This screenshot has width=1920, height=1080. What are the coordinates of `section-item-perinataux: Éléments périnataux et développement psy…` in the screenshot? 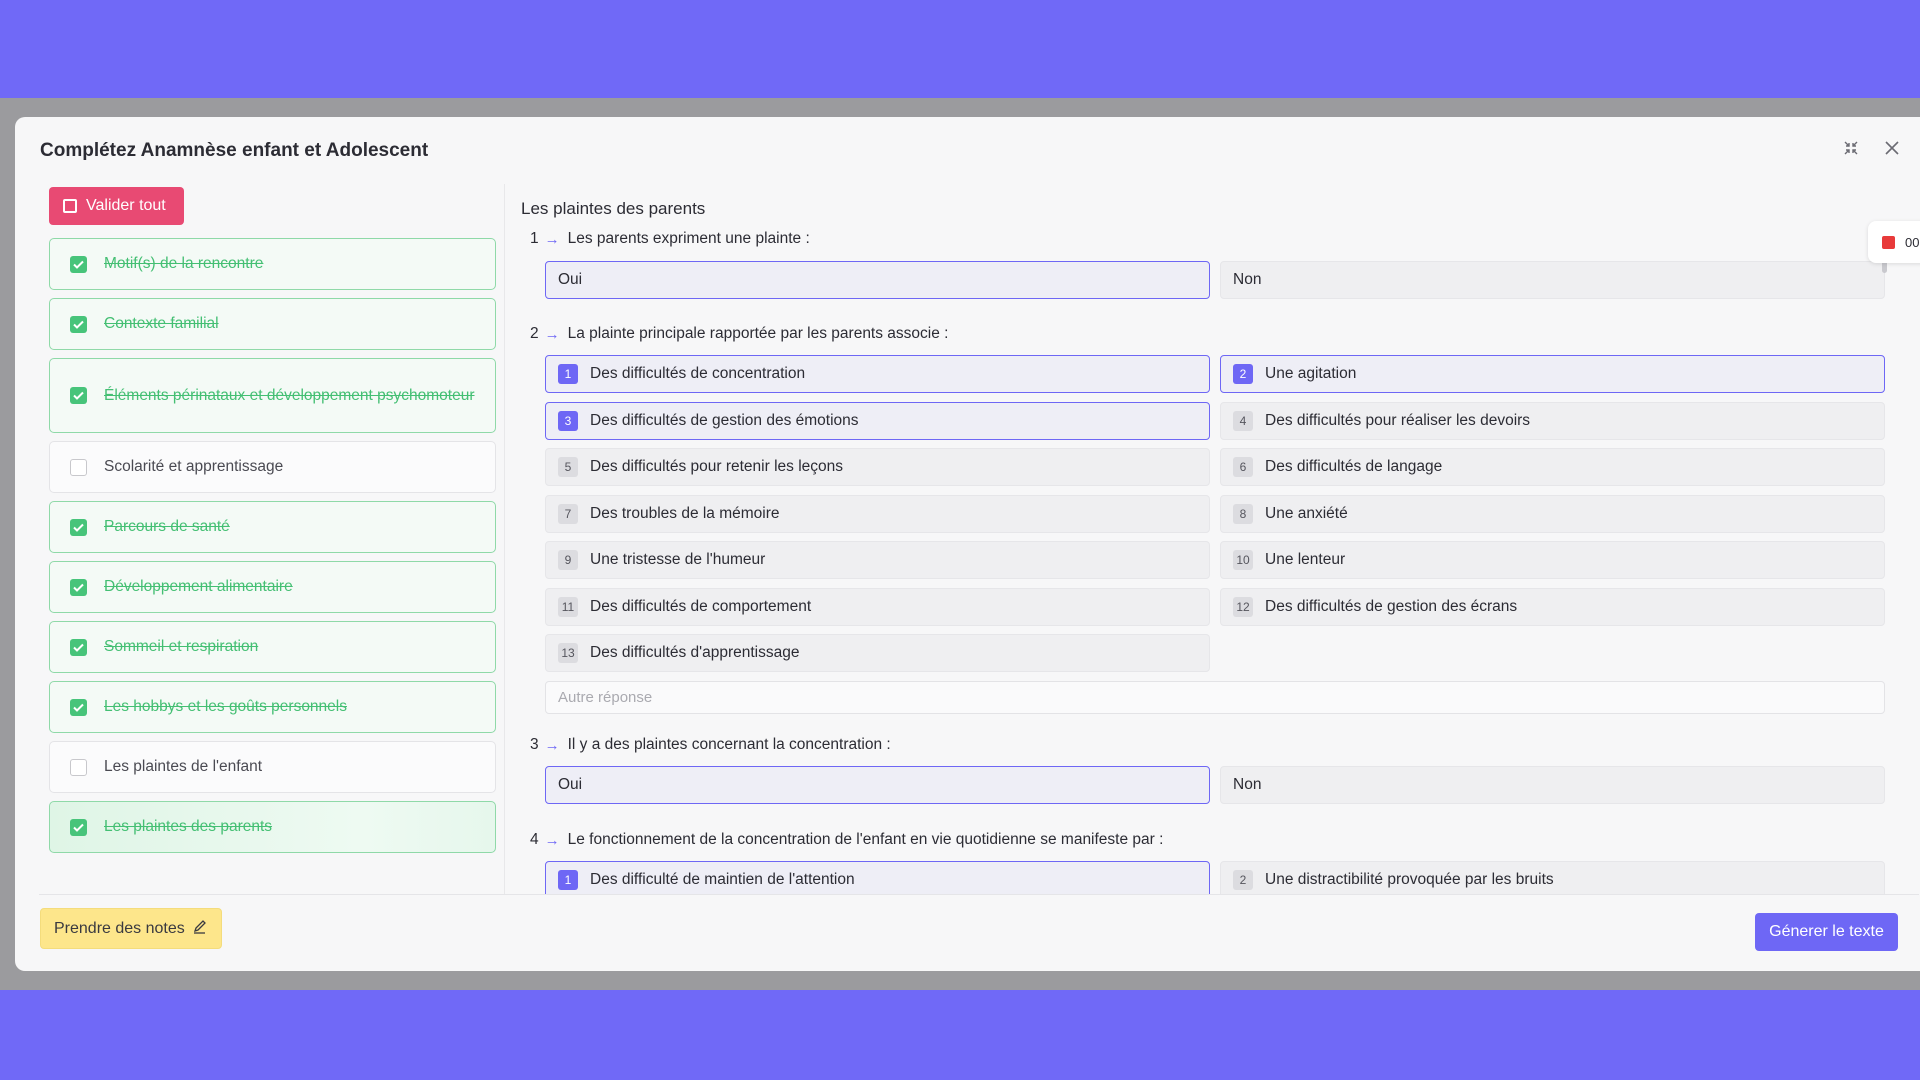 It's located at (272, 395).